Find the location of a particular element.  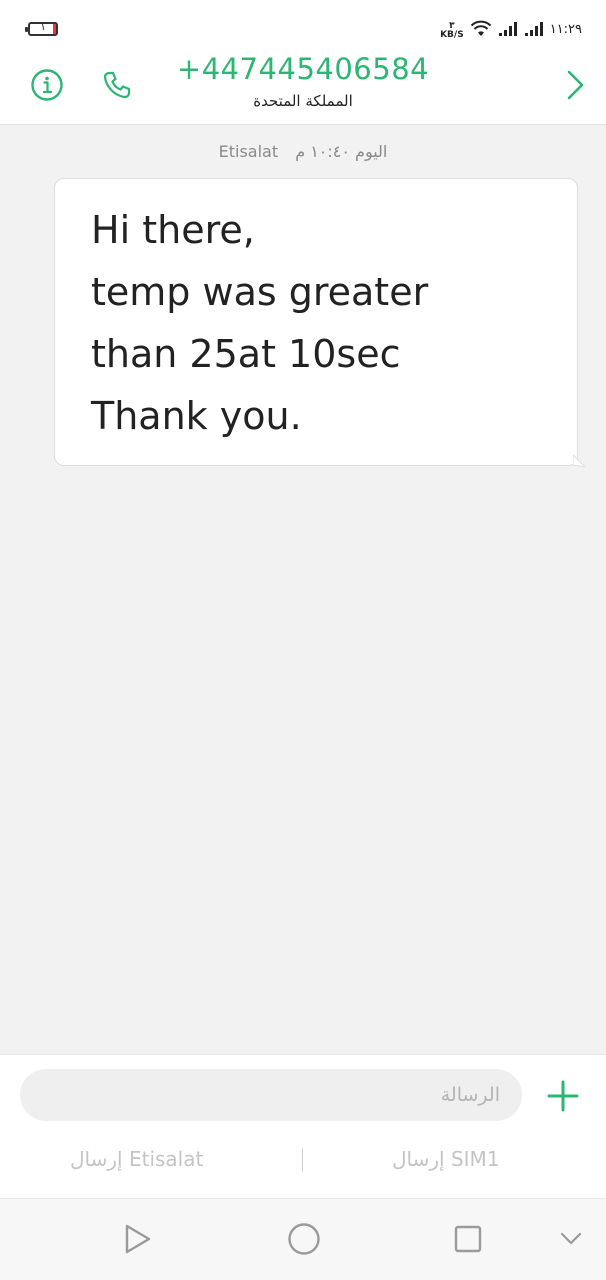

signal-sim2-icon is located at coordinates (507, 29).